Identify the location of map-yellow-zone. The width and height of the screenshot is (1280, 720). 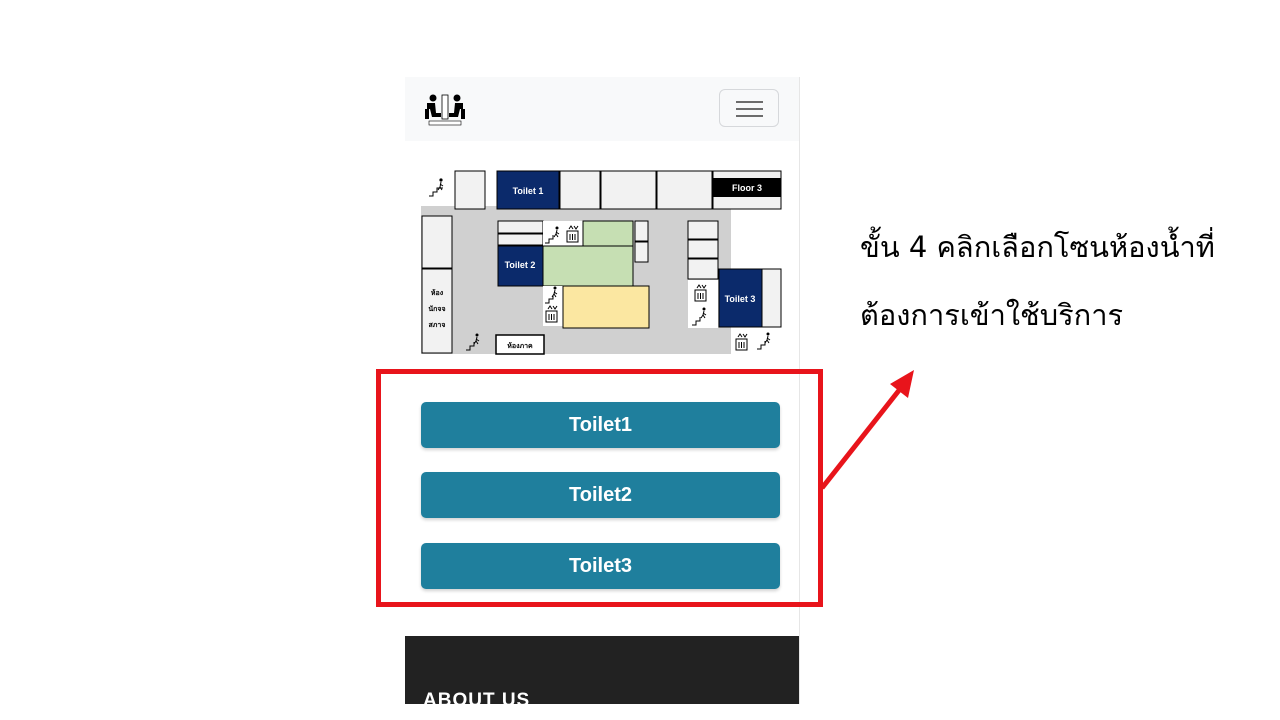
(606, 307).